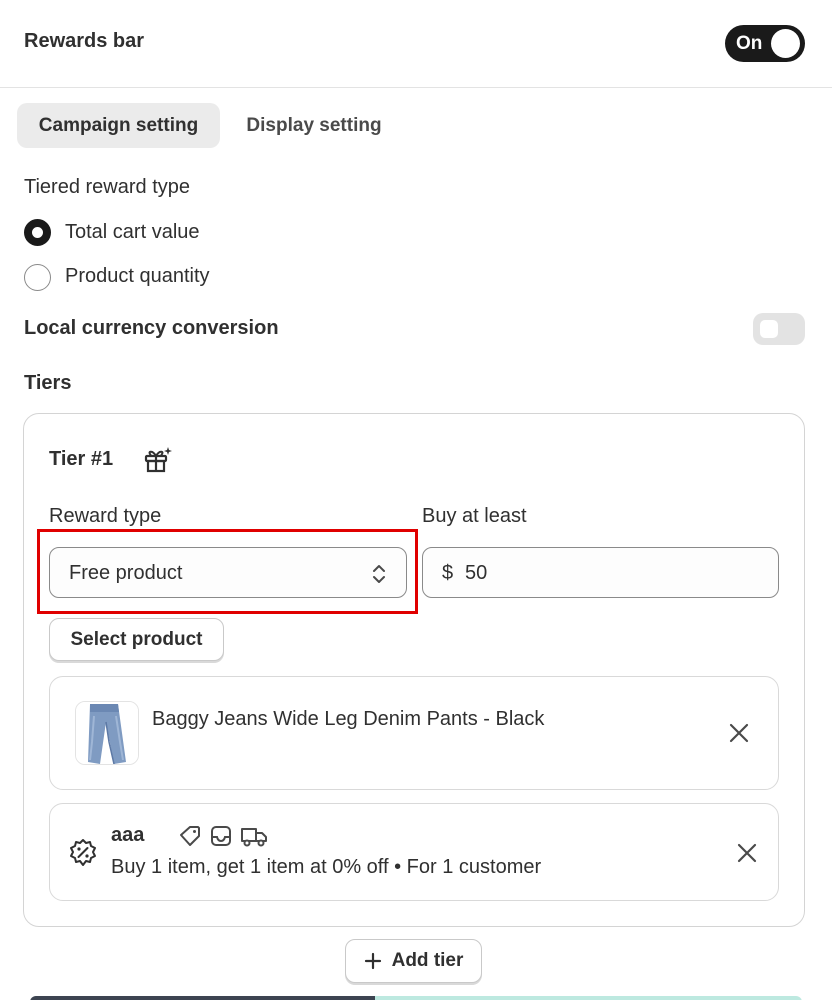  Describe the element at coordinates (202, 998) in the screenshot. I see `preview-bar-dark` at that location.